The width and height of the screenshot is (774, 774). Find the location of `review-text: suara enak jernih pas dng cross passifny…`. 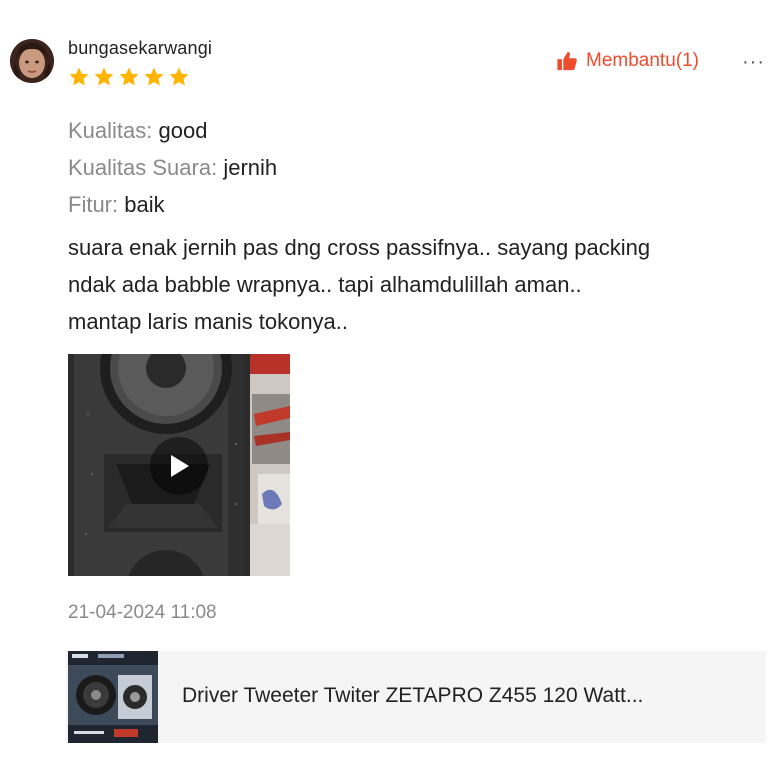

review-text: suara enak jernih pas dng cross passifny… is located at coordinates (418, 284).